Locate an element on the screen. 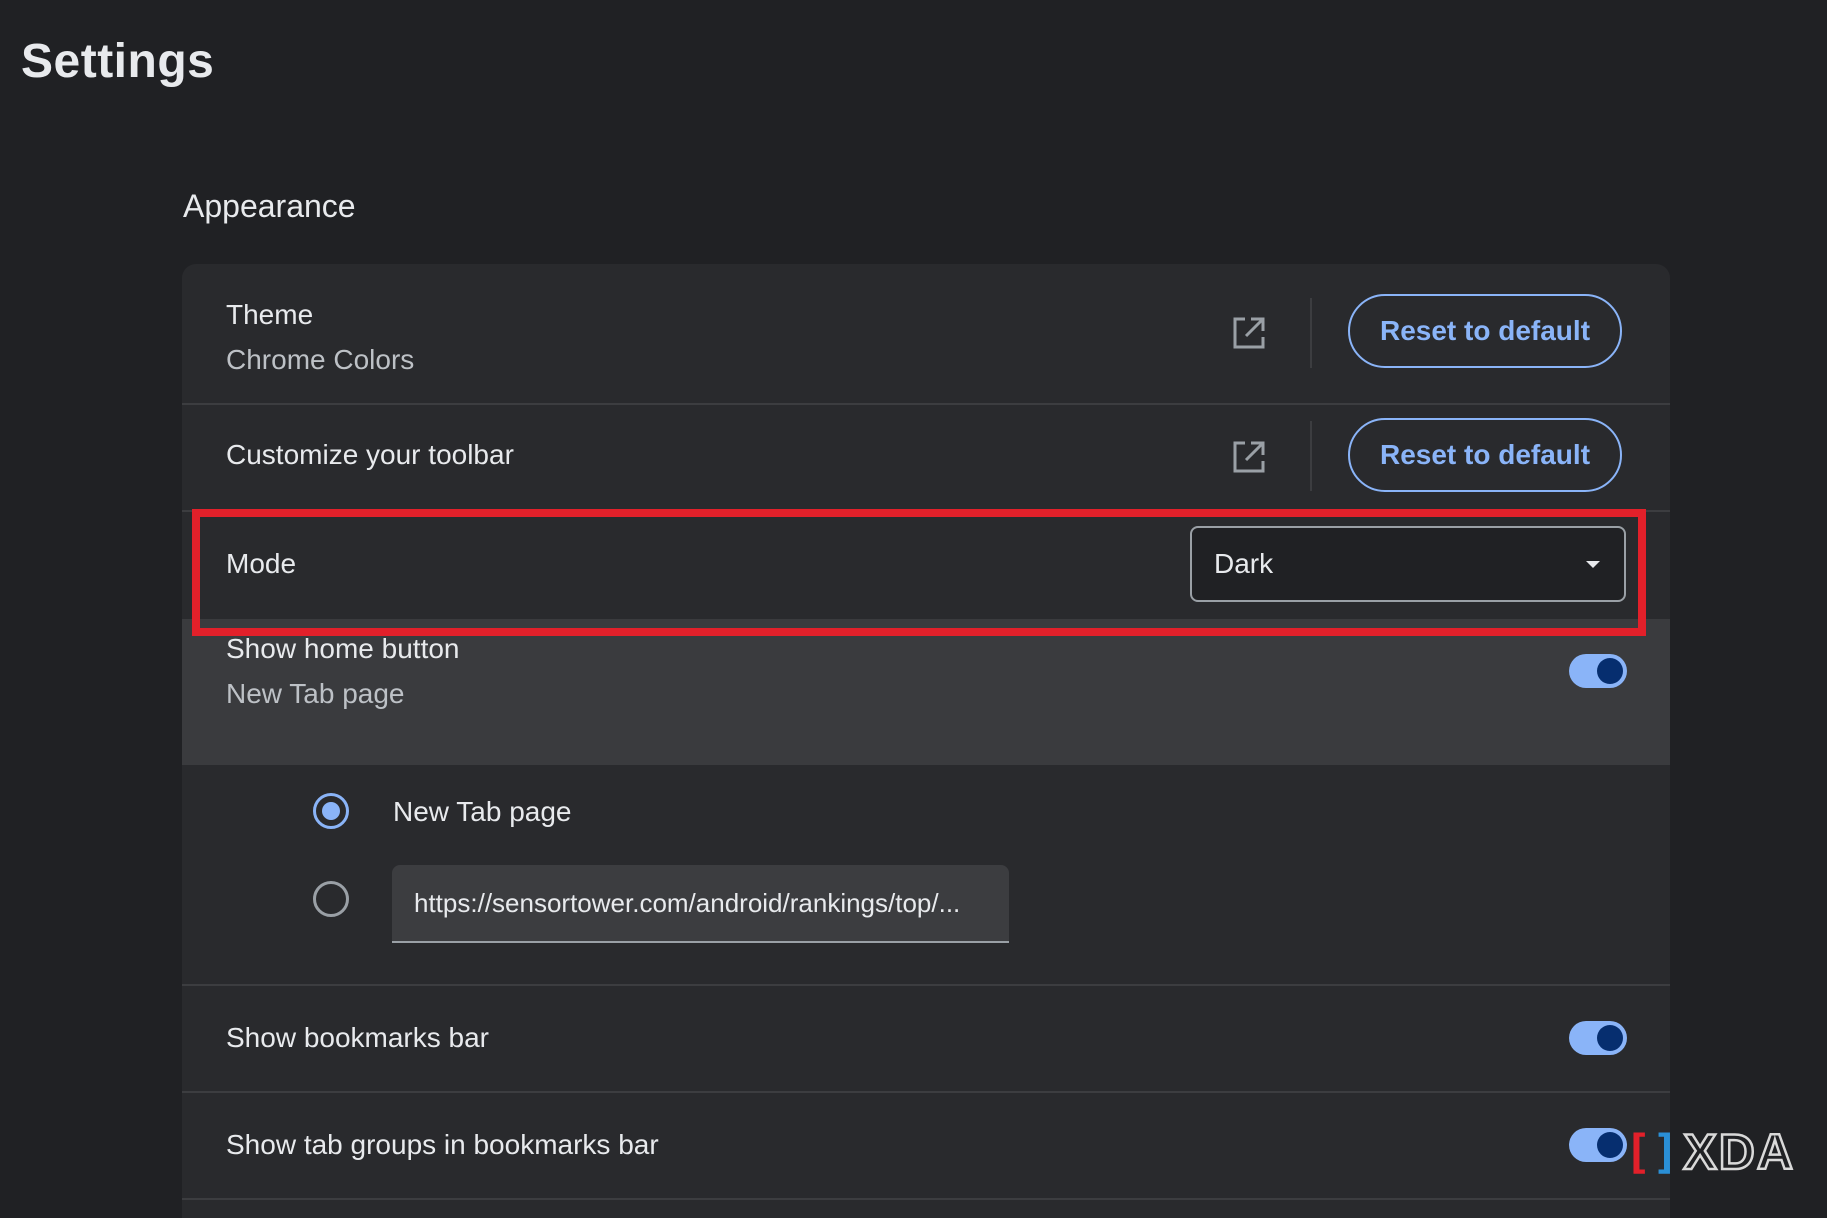  show-tab-groups-row: Show tab groups in bookmarks bar is located at coordinates (926, 1145).